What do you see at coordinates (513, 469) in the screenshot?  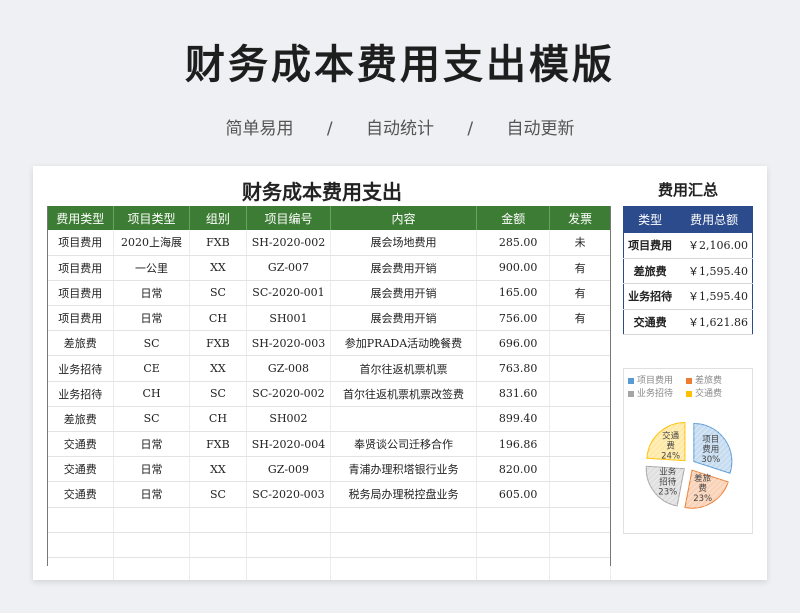 I see `table-cell: 820.00` at bounding box center [513, 469].